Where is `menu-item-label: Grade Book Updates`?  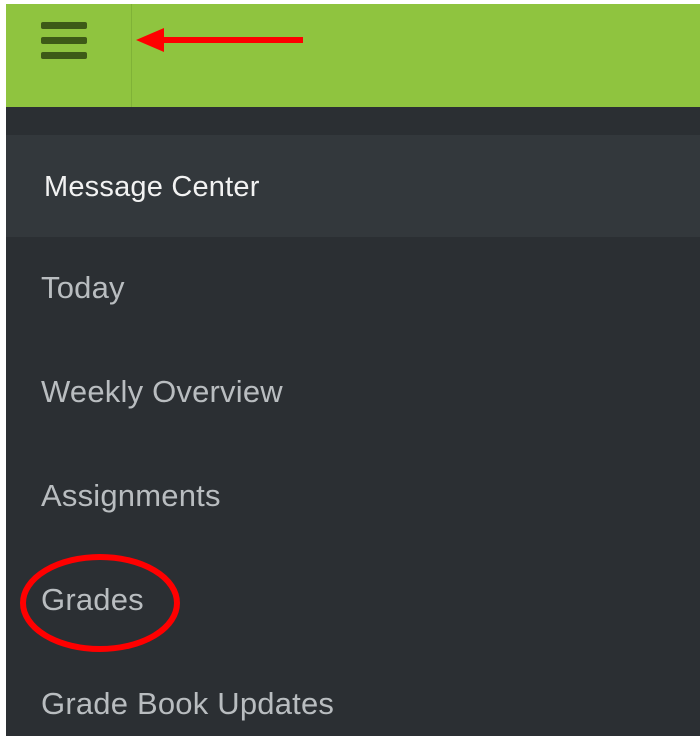 menu-item-label: Grade Book Updates is located at coordinates (188, 703).